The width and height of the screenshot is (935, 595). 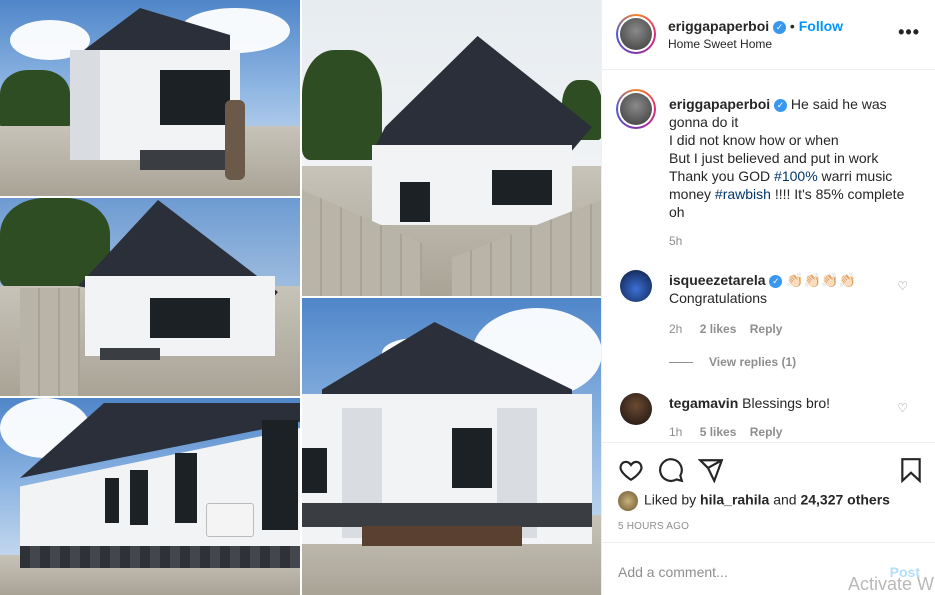 What do you see at coordinates (720, 44) in the screenshot?
I see `post-location: Home Sweet Home` at bounding box center [720, 44].